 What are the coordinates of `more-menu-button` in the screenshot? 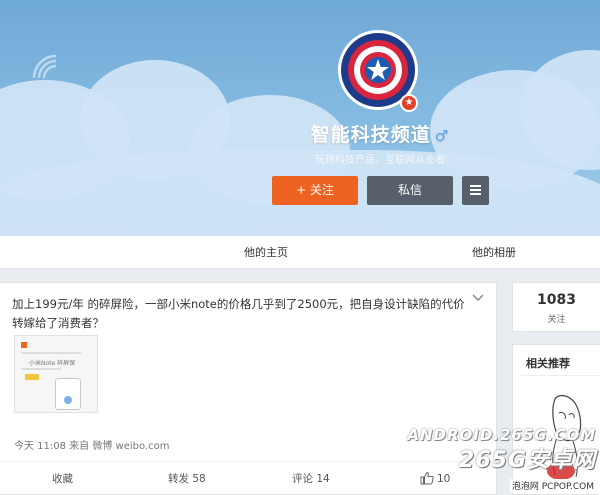 It's located at (475, 190).